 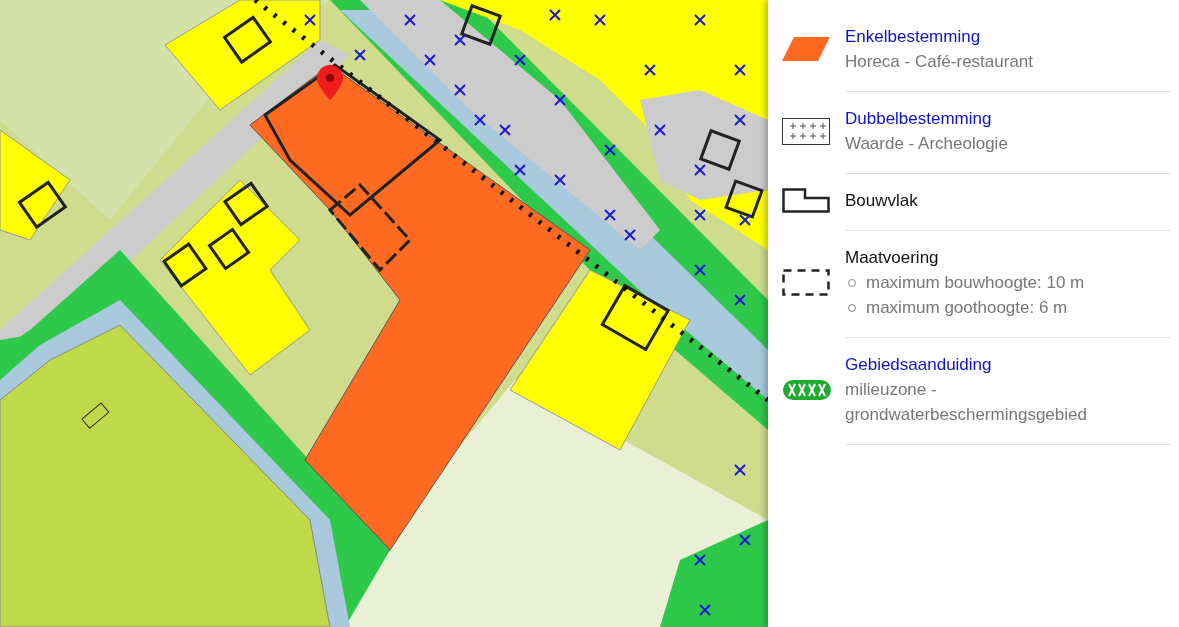 What do you see at coordinates (806, 200) in the screenshot?
I see `building-outline-icon` at bounding box center [806, 200].